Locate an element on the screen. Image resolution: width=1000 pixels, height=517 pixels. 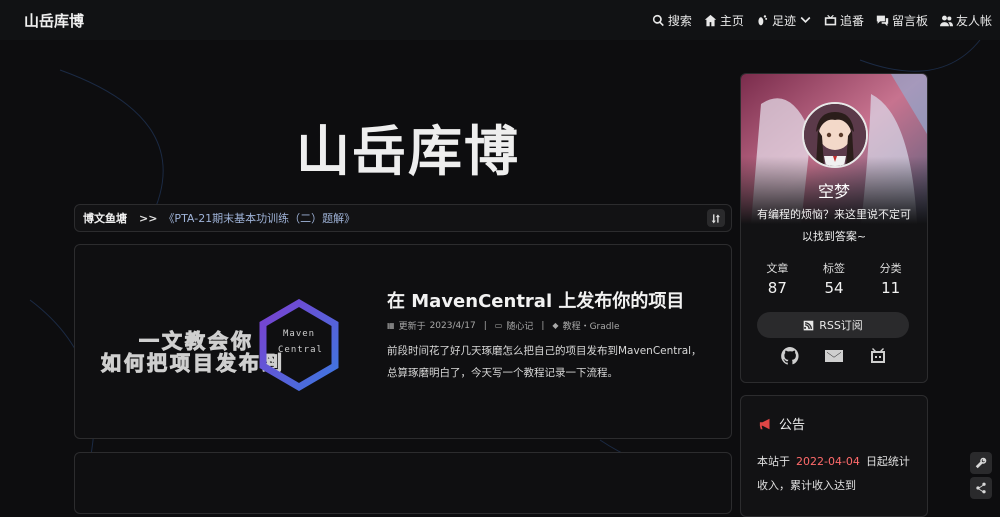
stat-categories-value: 11 is located at coordinates (891, 288).